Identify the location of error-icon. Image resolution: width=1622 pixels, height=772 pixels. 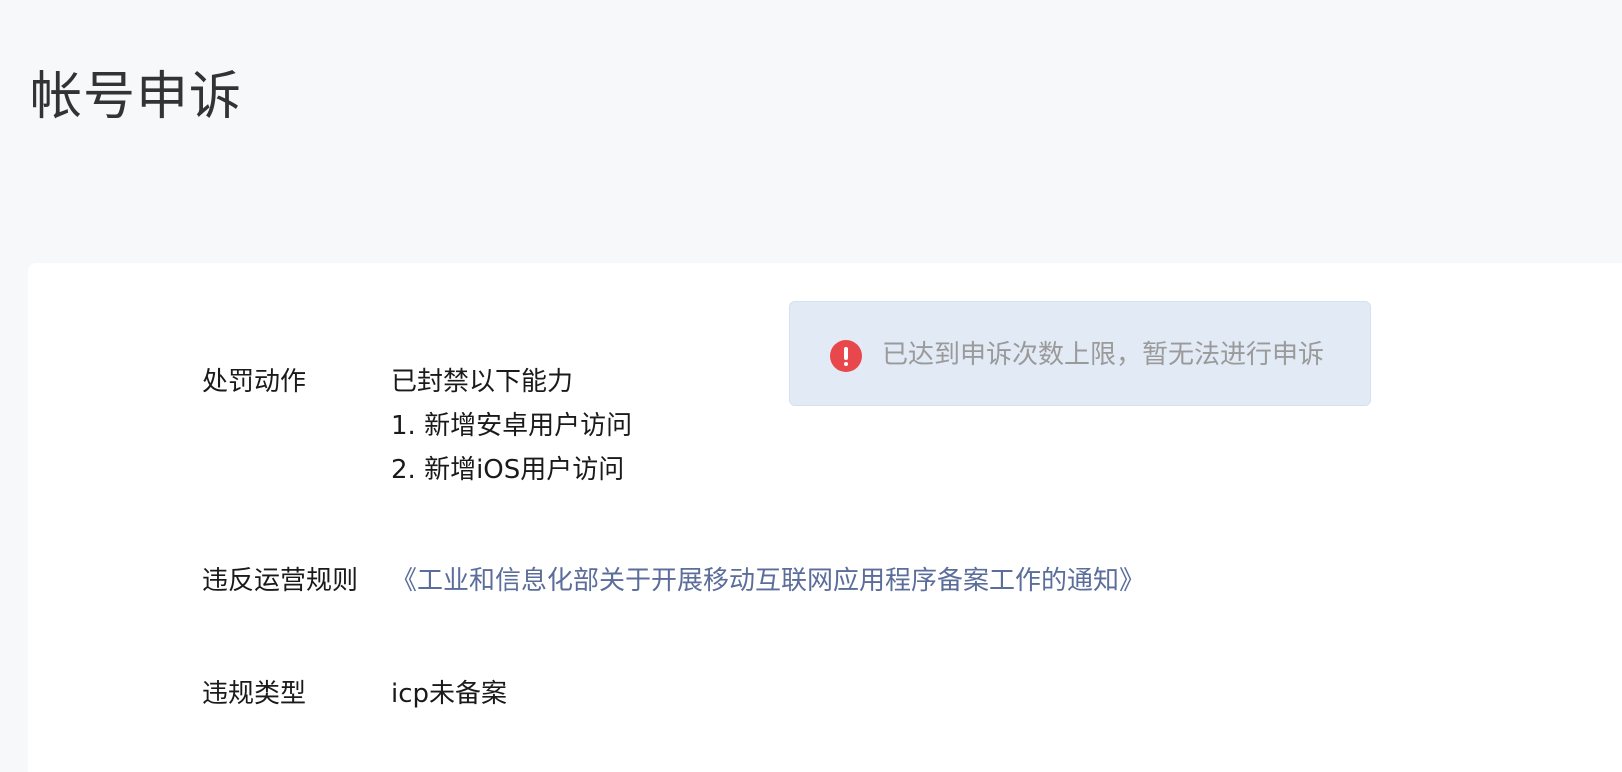
(846, 356).